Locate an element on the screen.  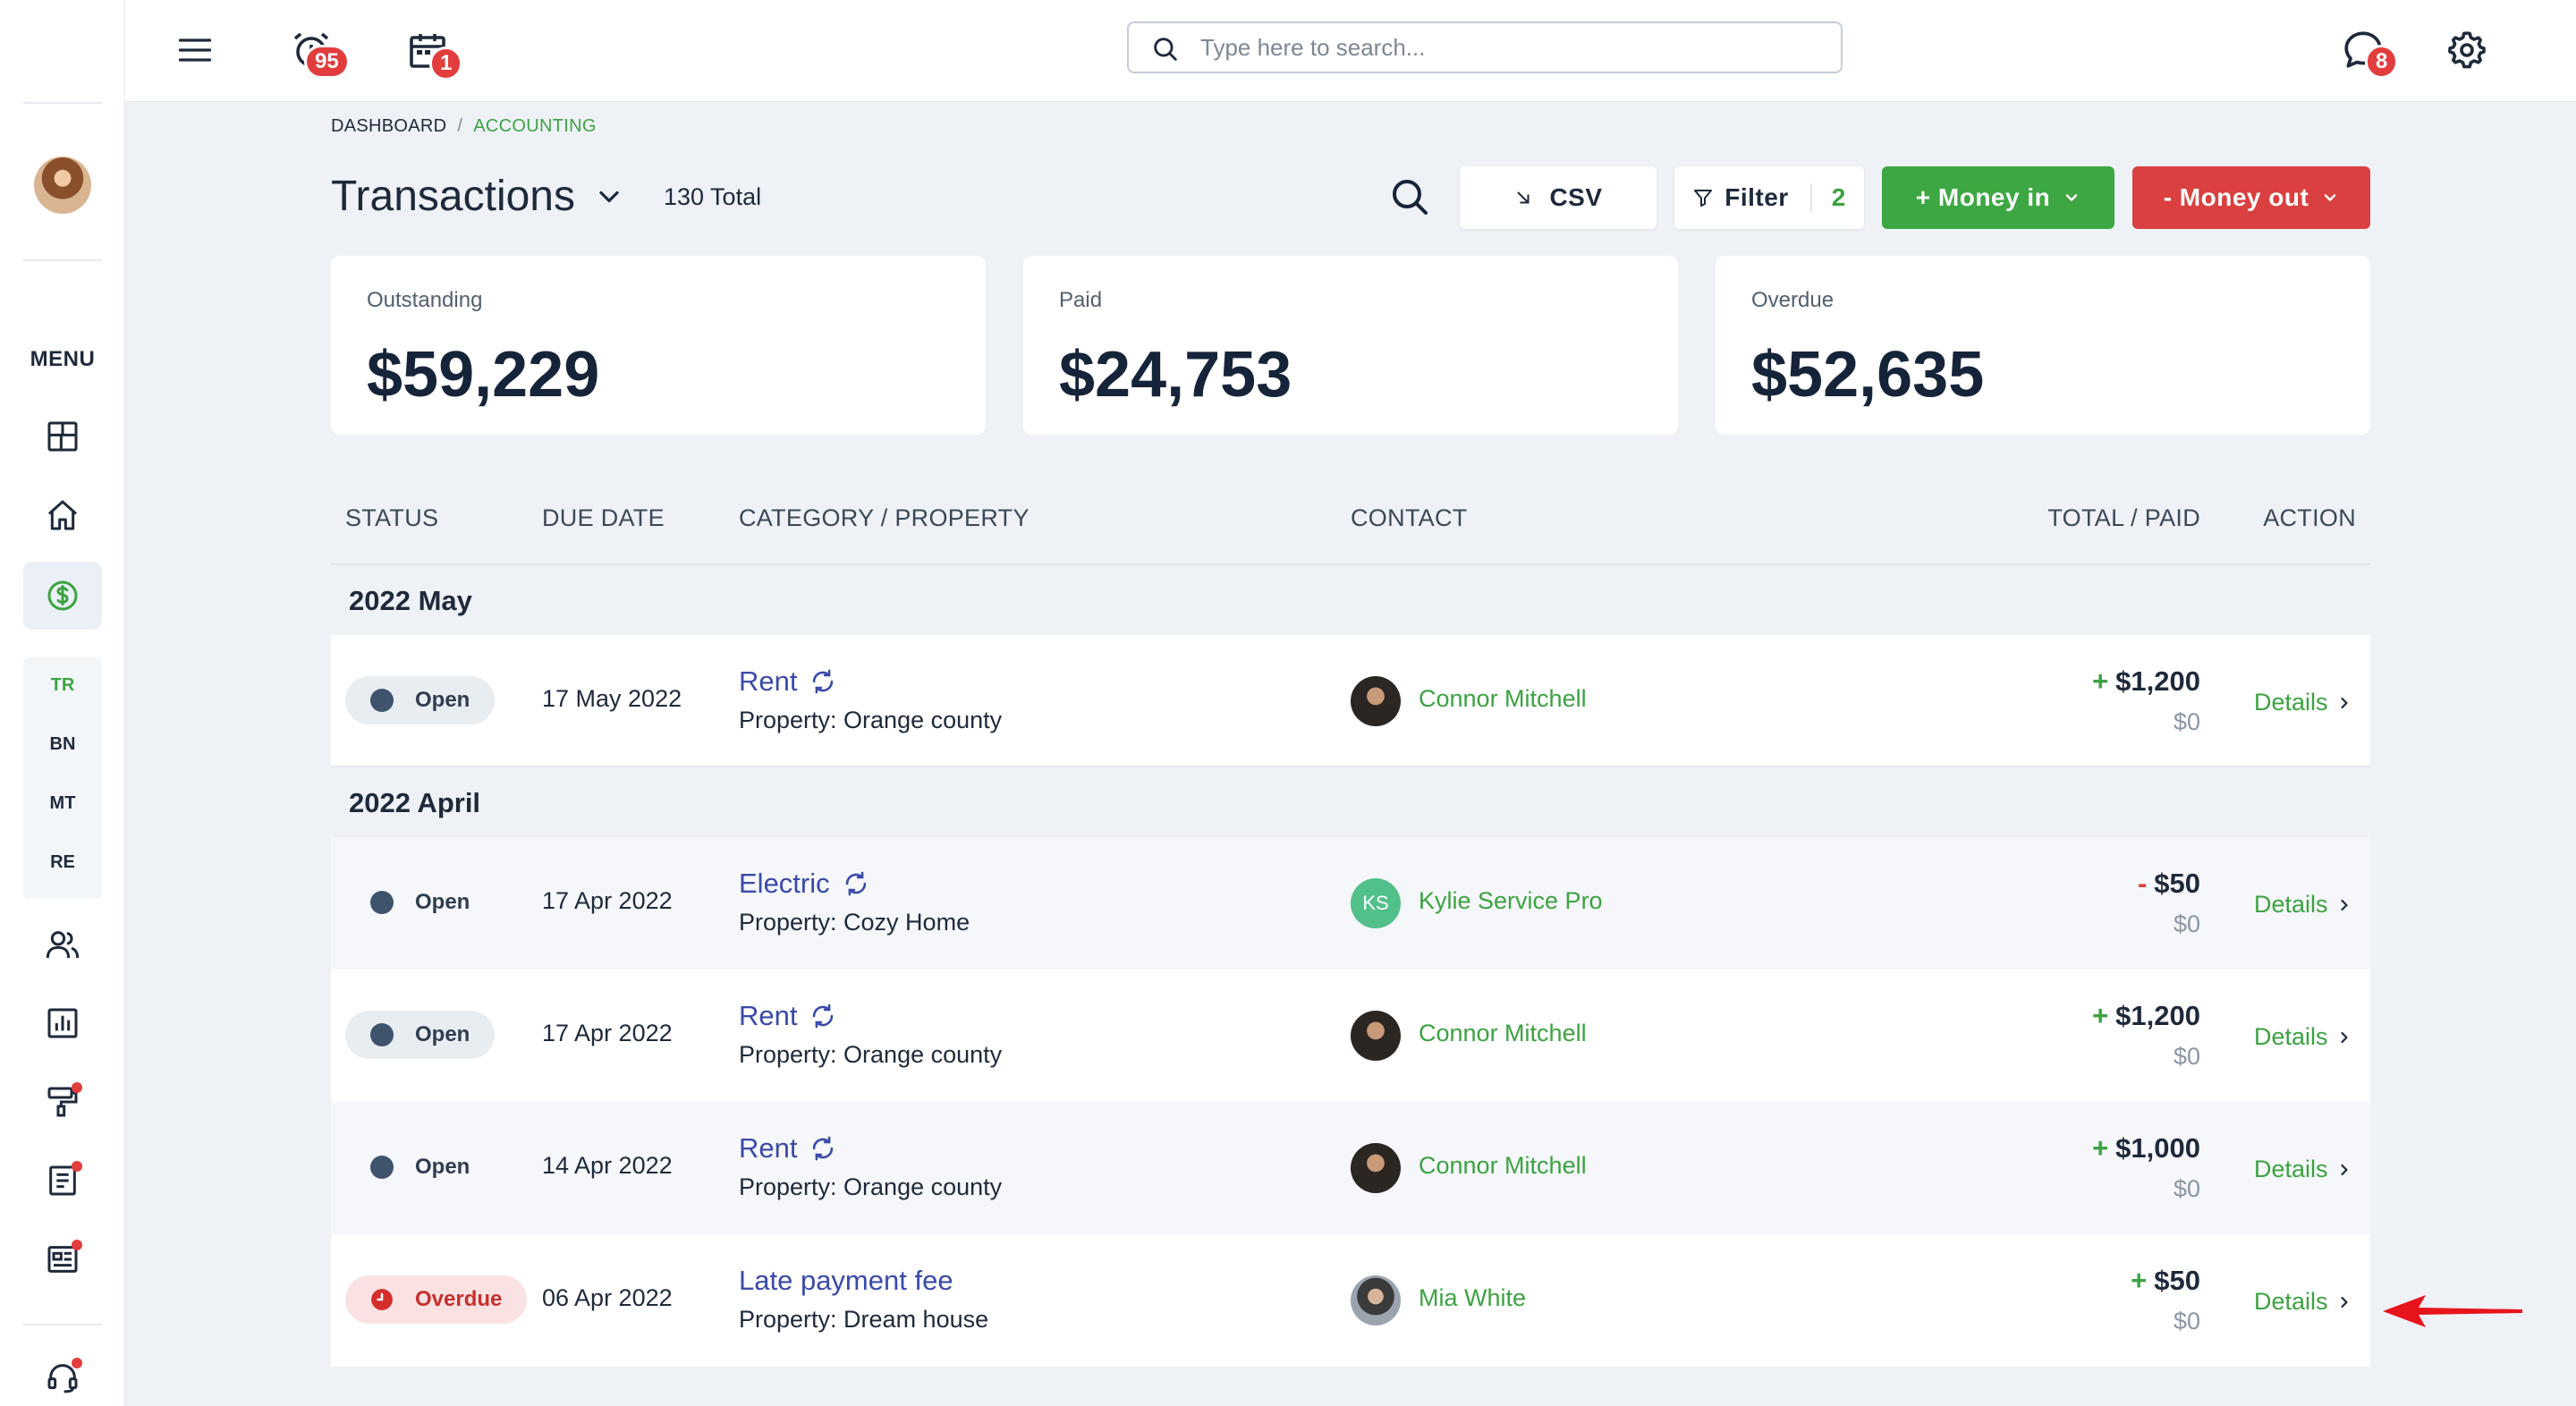
sidebar-item-reports is located at coordinates (62, 1023).